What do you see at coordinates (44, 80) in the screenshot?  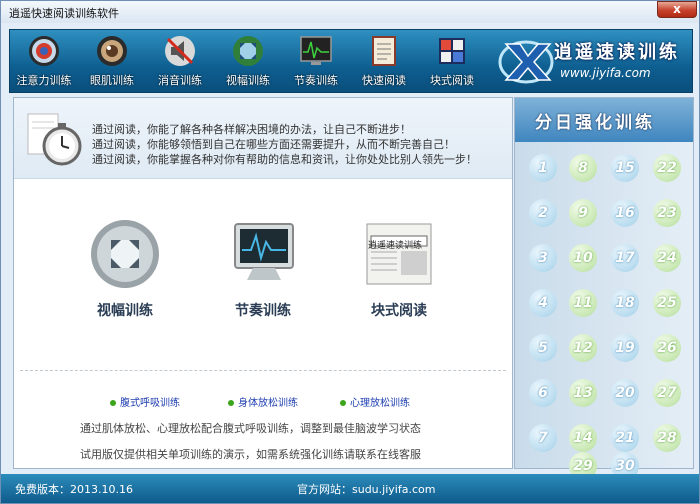 I see `toolbar-label: 注意力训练` at bounding box center [44, 80].